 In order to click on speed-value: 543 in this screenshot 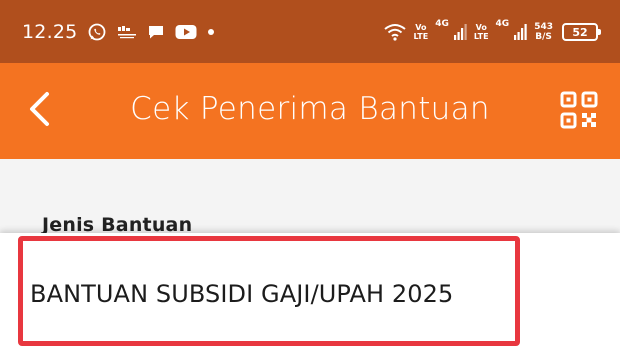, I will do `click(543, 27)`.